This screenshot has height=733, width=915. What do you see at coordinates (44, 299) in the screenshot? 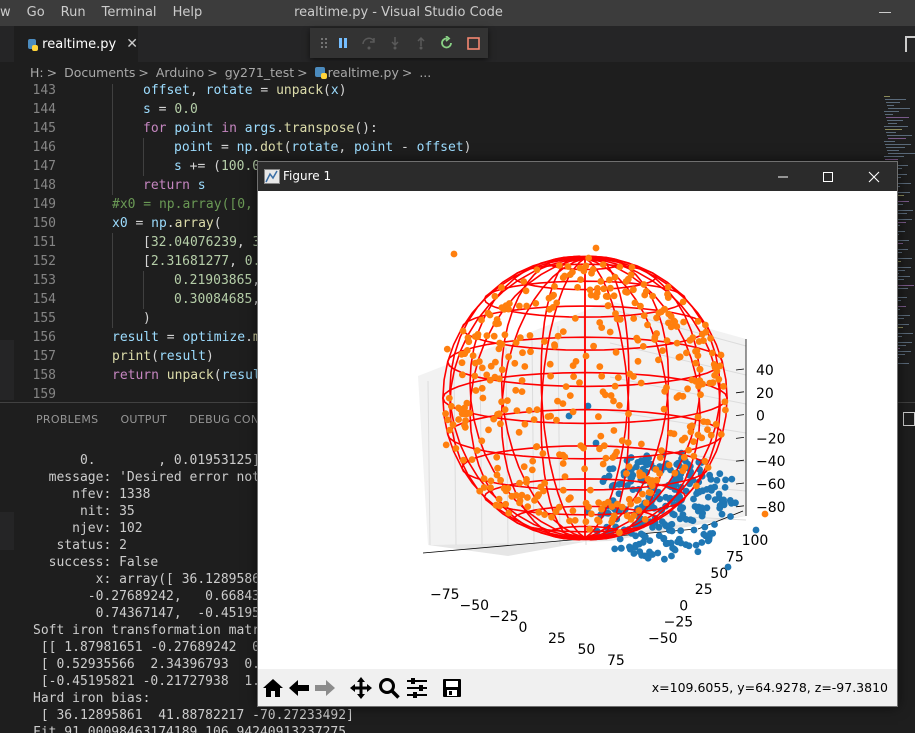
I see `line-number: 154` at bounding box center [44, 299].